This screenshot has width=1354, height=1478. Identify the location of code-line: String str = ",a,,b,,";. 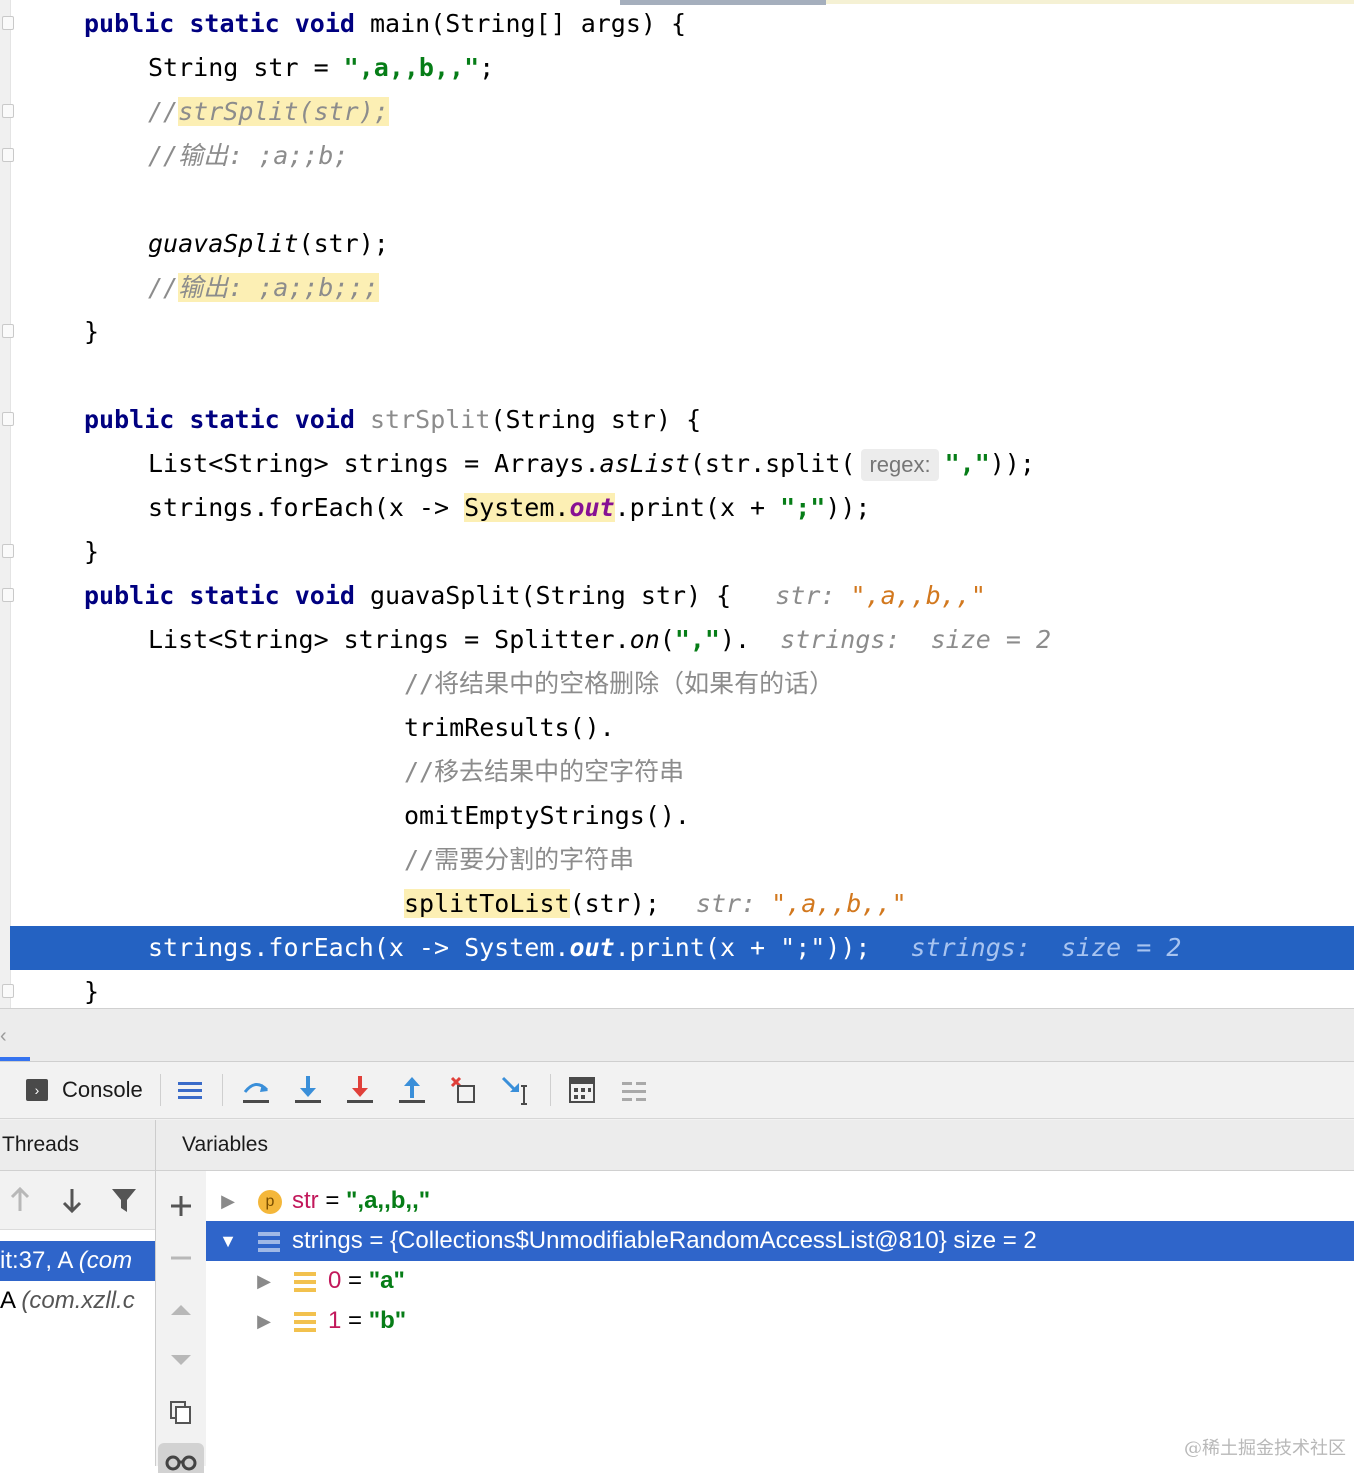
(247, 68).